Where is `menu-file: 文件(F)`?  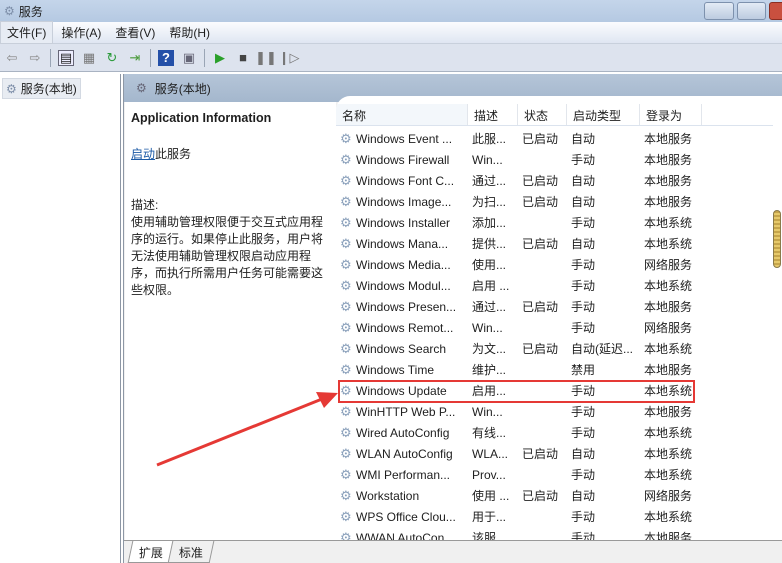
menu-file: 文件(F) is located at coordinates (27, 32).